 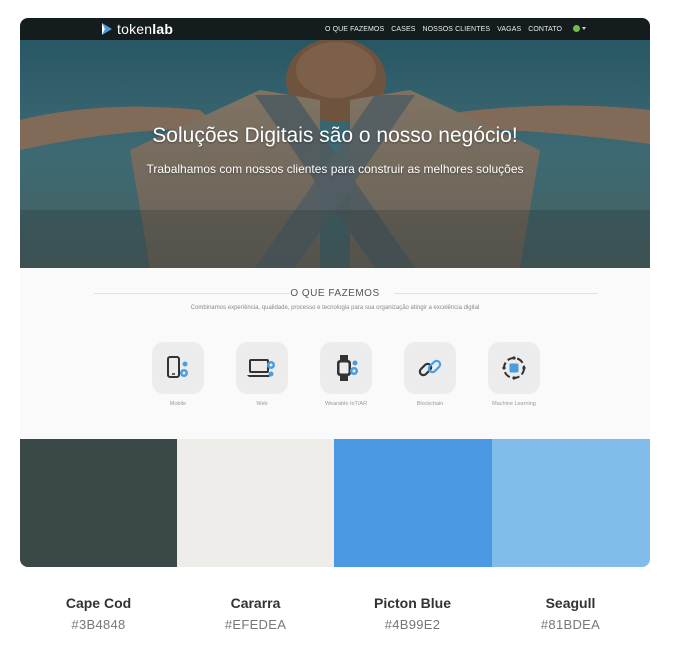 I want to click on service-label: Wearable IoT/AR, so click(x=346, y=404).